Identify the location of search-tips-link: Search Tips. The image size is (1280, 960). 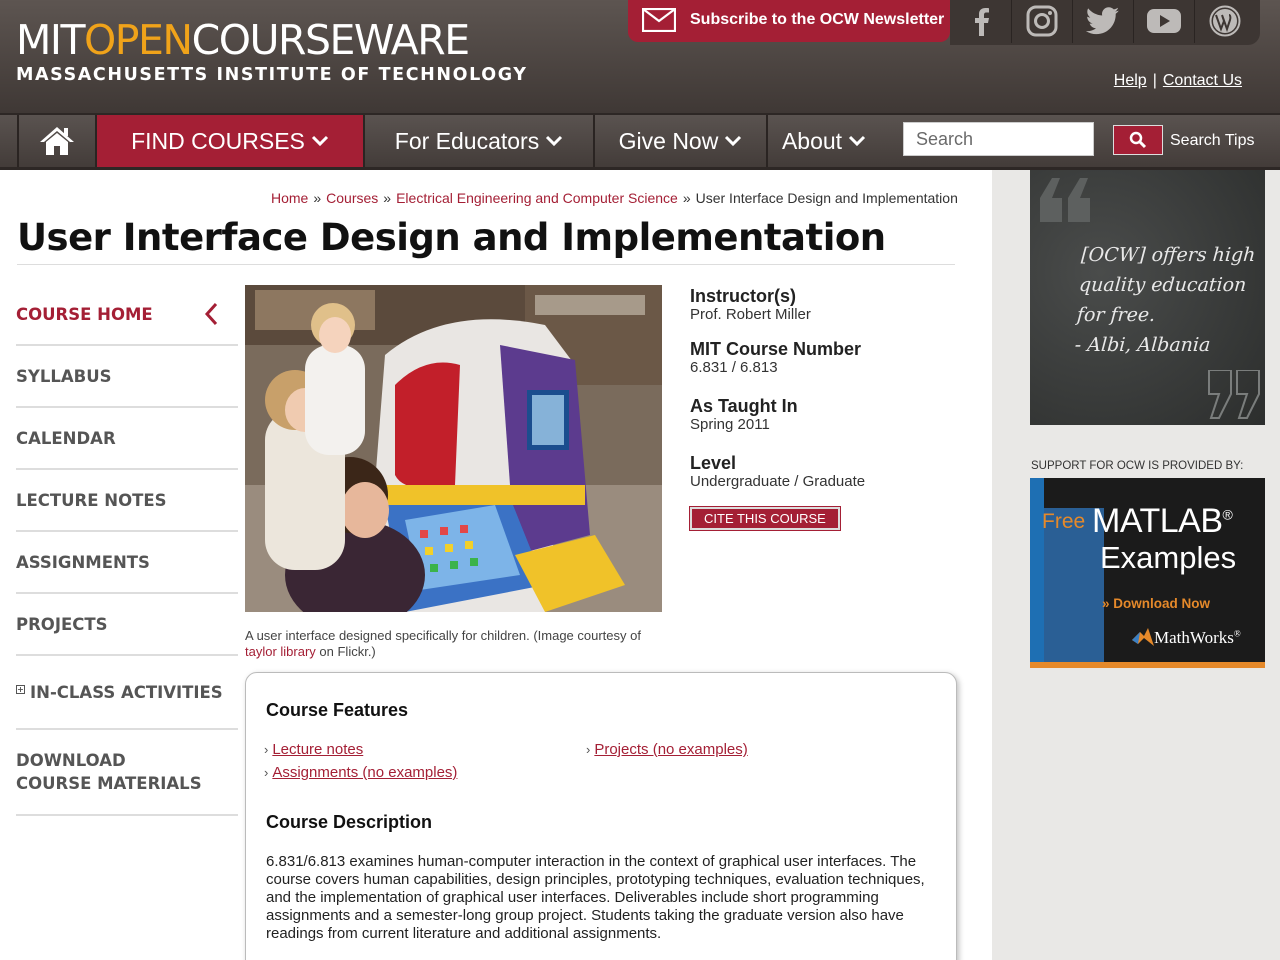
(1212, 141).